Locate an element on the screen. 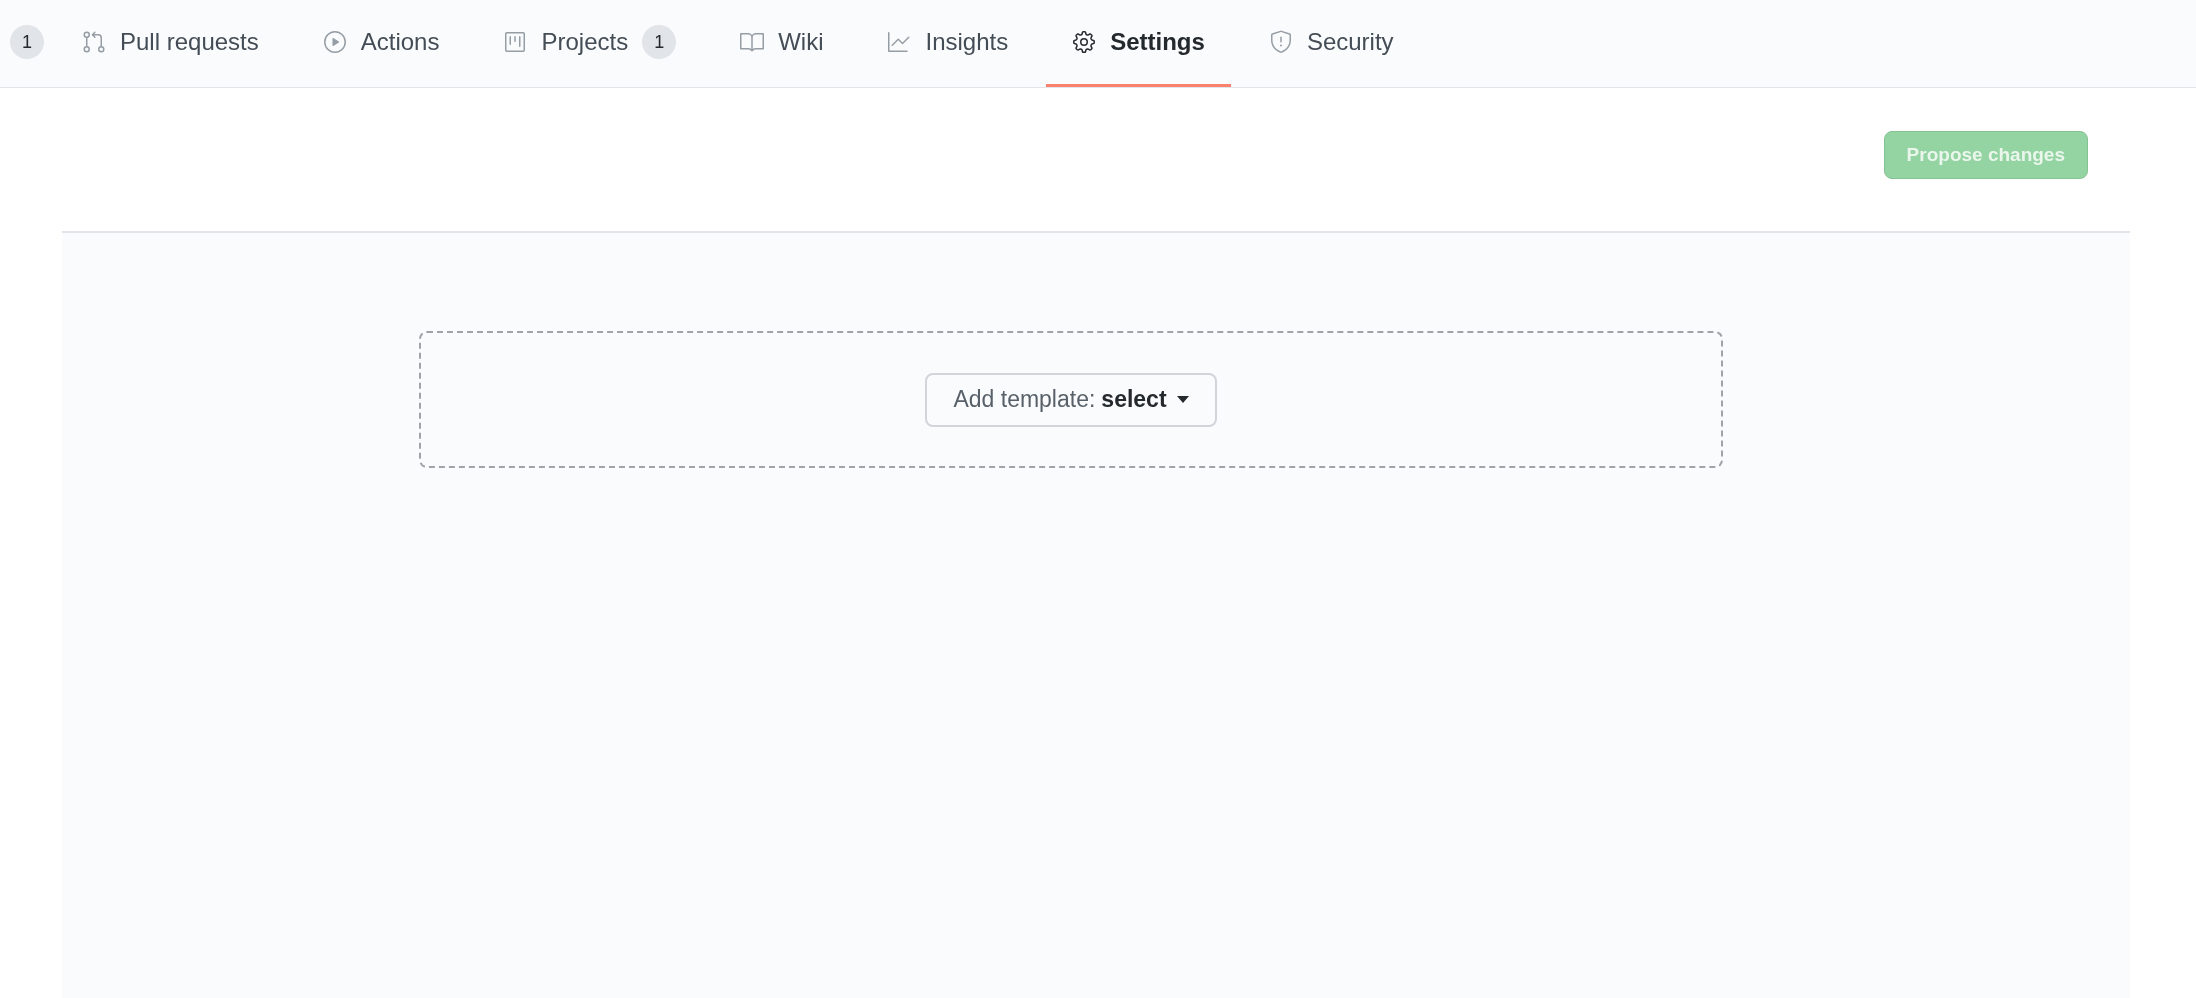  nav-tab: Security is located at coordinates (1331, 43).